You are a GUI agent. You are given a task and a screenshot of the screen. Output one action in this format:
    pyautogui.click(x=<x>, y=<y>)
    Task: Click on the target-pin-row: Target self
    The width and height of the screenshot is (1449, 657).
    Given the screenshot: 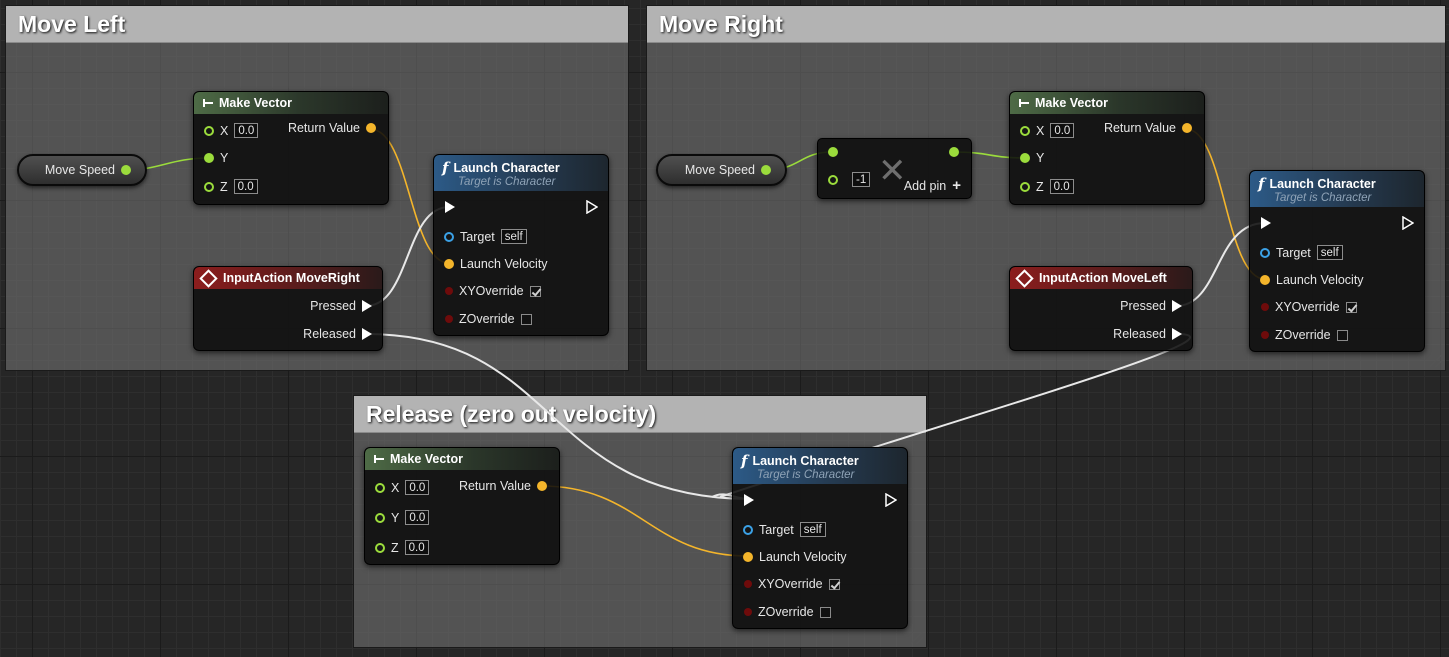 What is the action you would take?
    pyautogui.click(x=784, y=529)
    